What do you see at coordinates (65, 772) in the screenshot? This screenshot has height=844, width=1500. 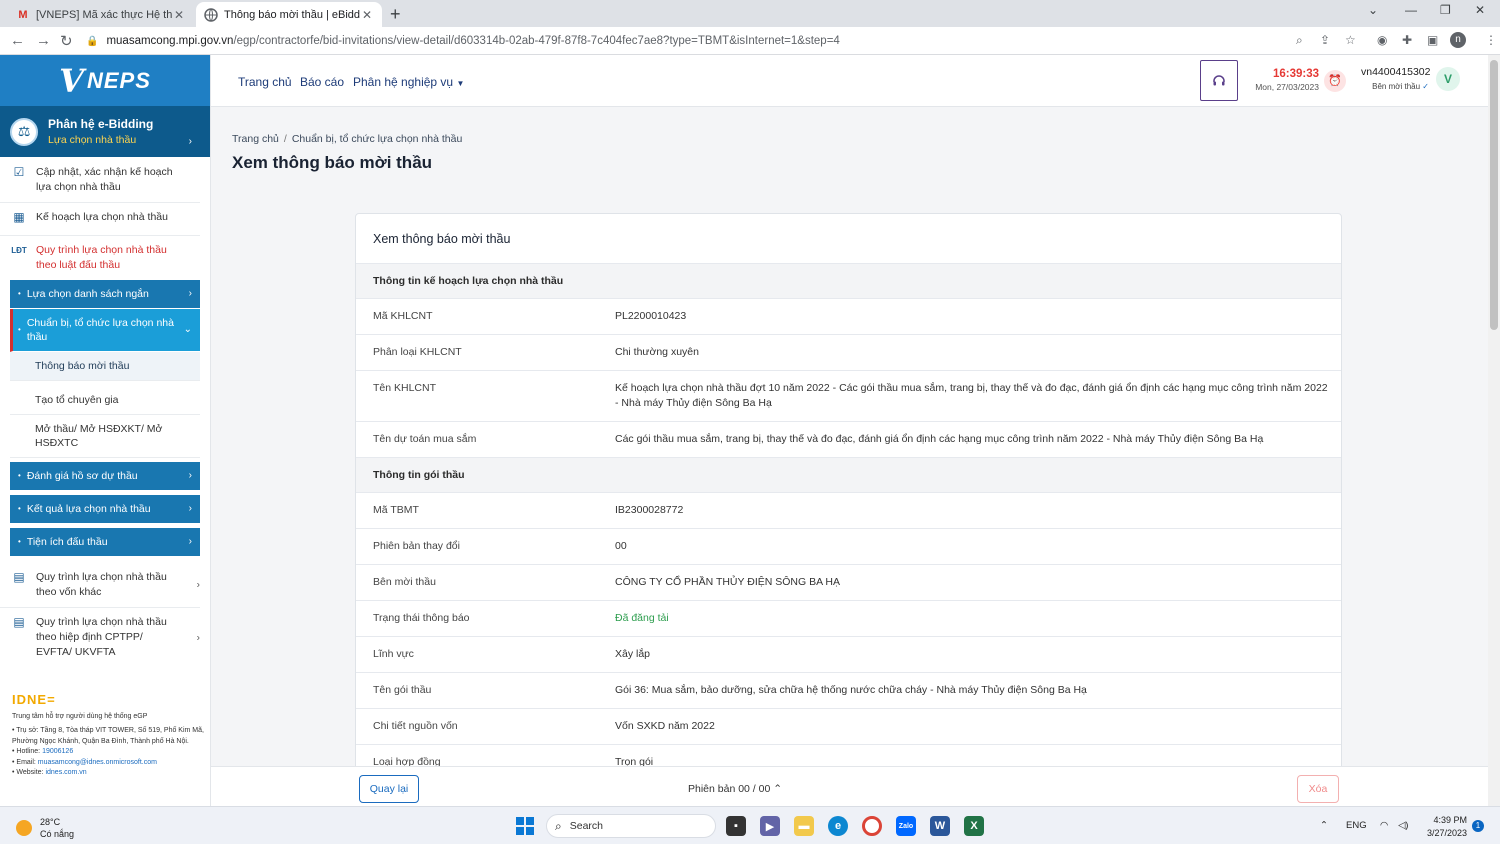 I see `website-link: idnes.com.vn` at bounding box center [65, 772].